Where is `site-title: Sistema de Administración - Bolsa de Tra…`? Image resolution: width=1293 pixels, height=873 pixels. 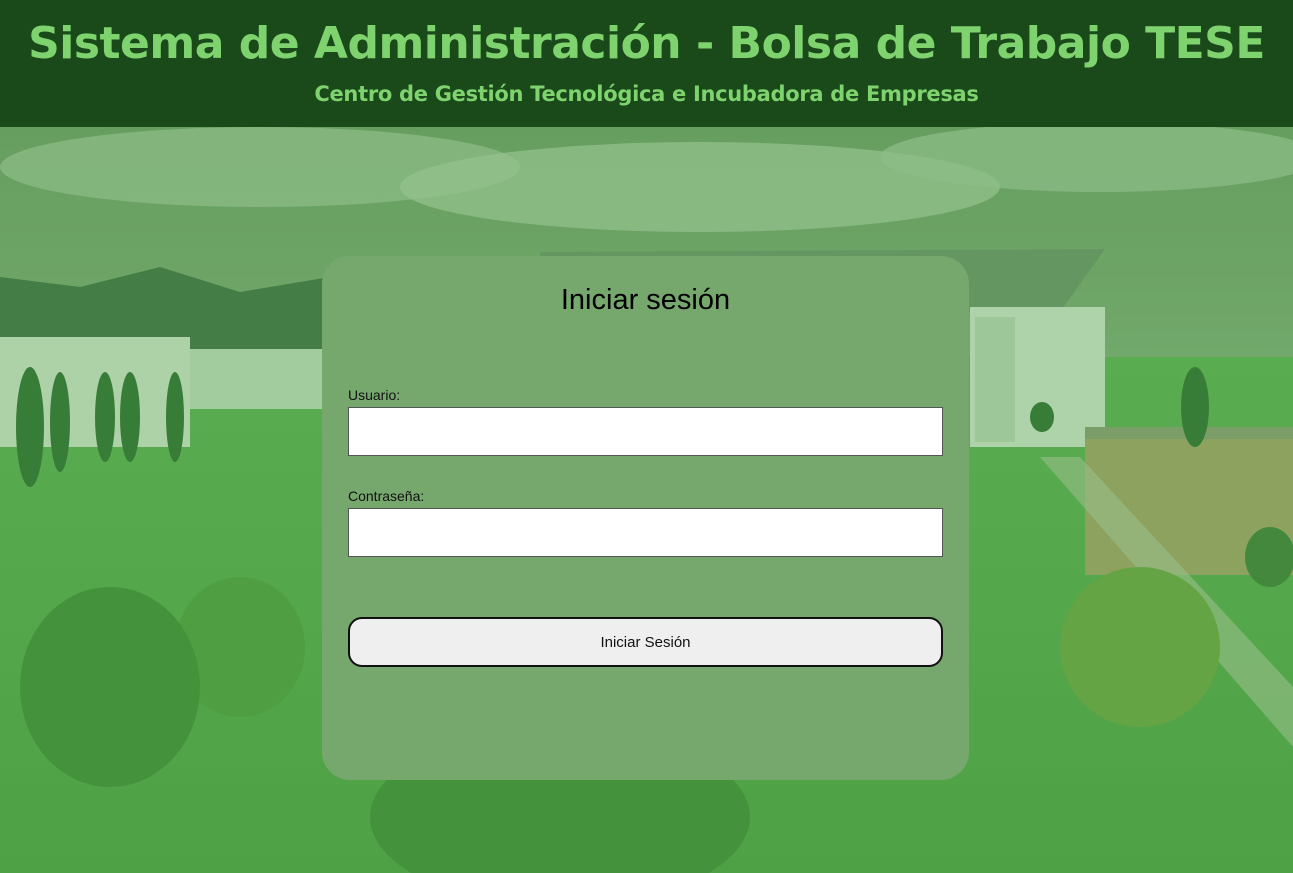 site-title: Sistema de Administración - Bolsa de Tra… is located at coordinates (646, 43).